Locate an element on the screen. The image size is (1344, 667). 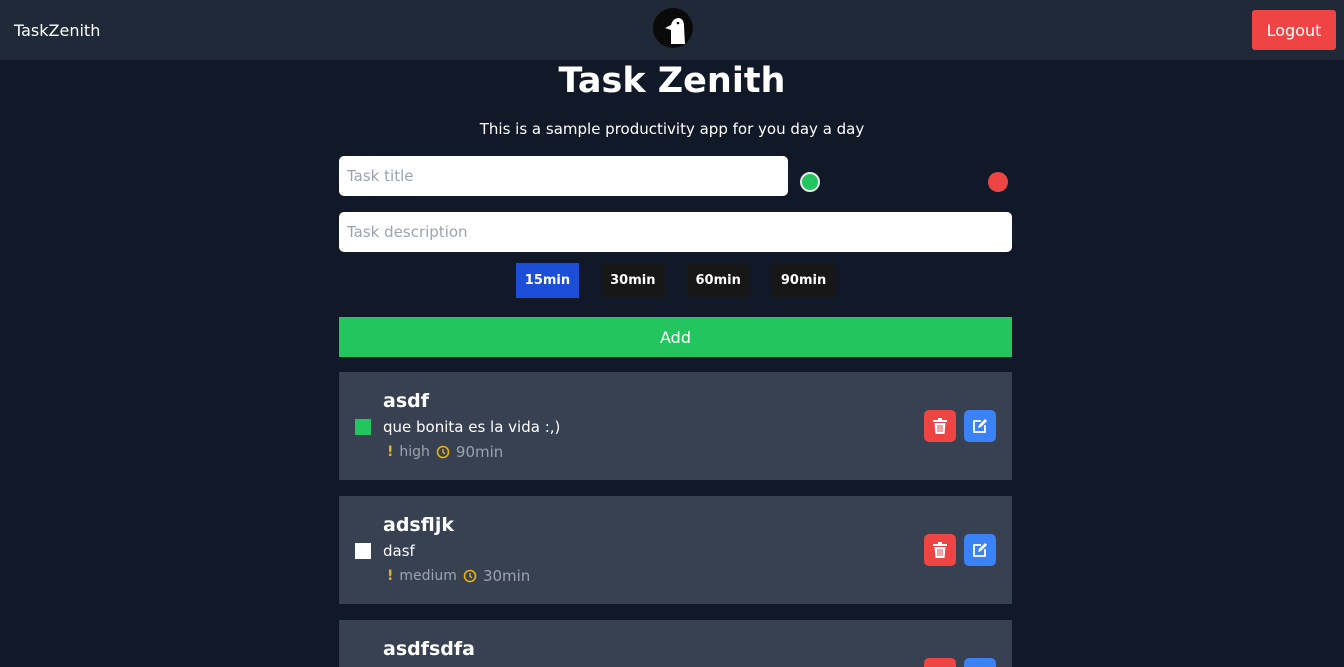
brand-name: TaskZenith is located at coordinates (57, 30).